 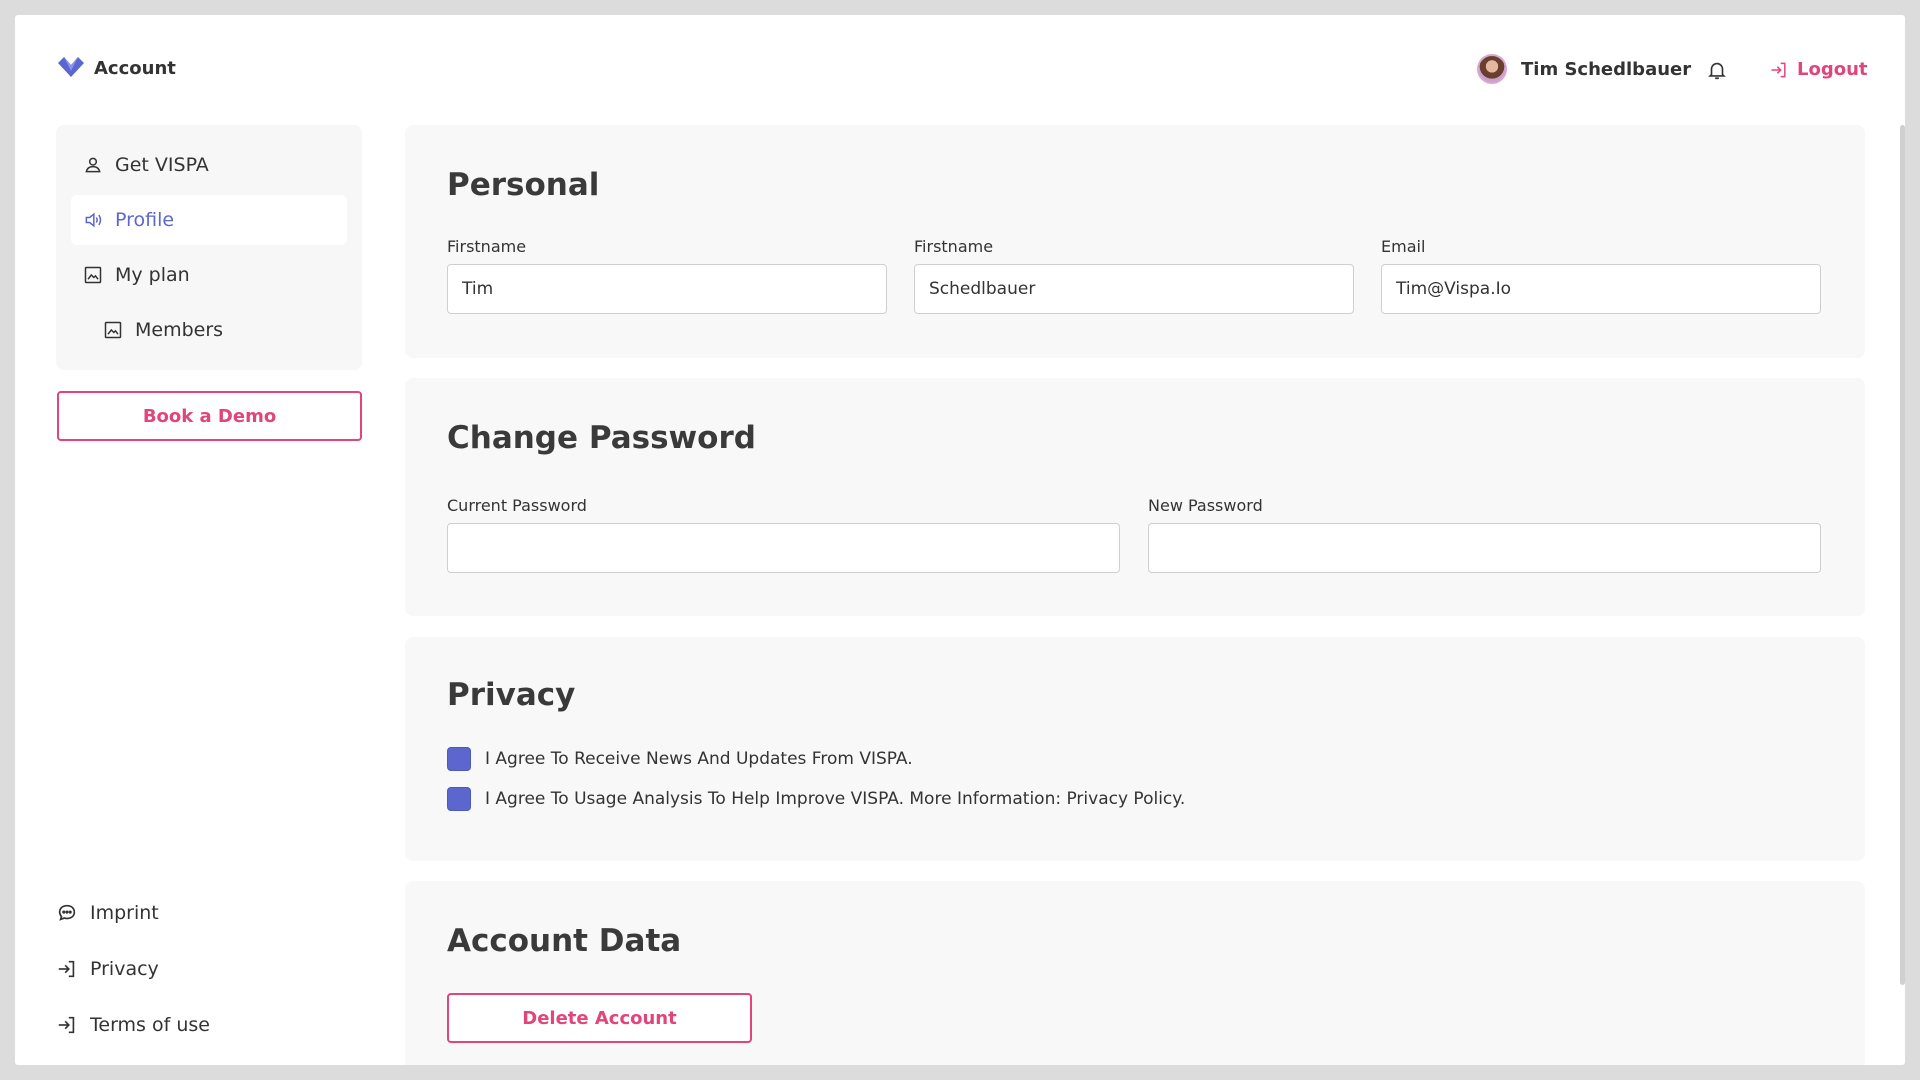 I want to click on news-consent-checkbox, so click(x=459, y=759).